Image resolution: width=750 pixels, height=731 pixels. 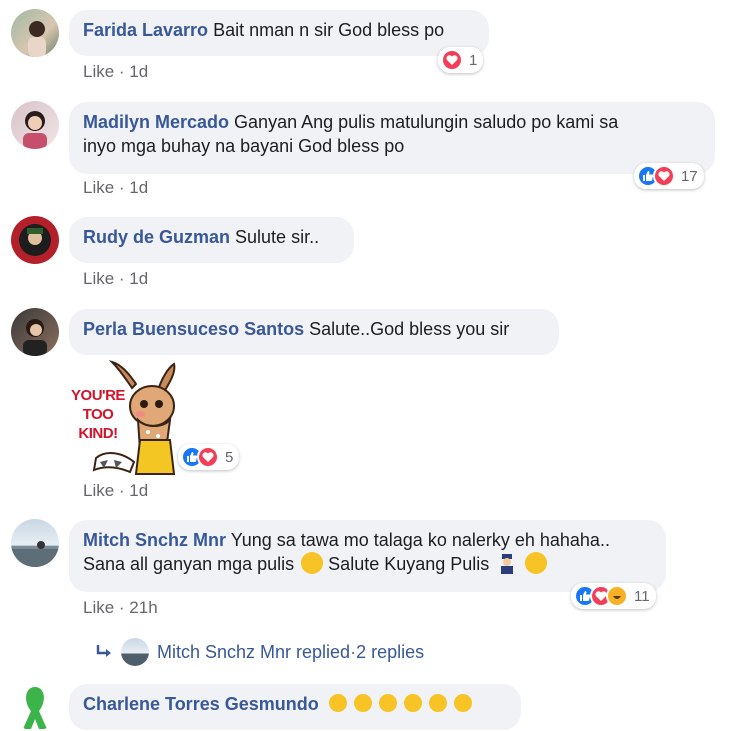 What do you see at coordinates (473, 60) in the screenshot?
I see `reaction-count: 1` at bounding box center [473, 60].